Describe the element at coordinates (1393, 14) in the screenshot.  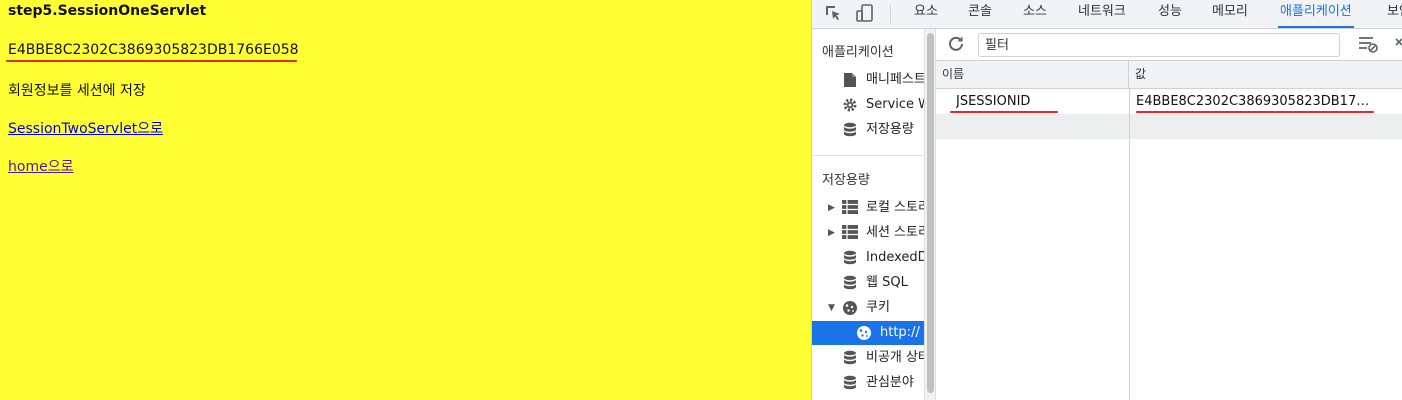
I see `tab-security: 보안` at that location.